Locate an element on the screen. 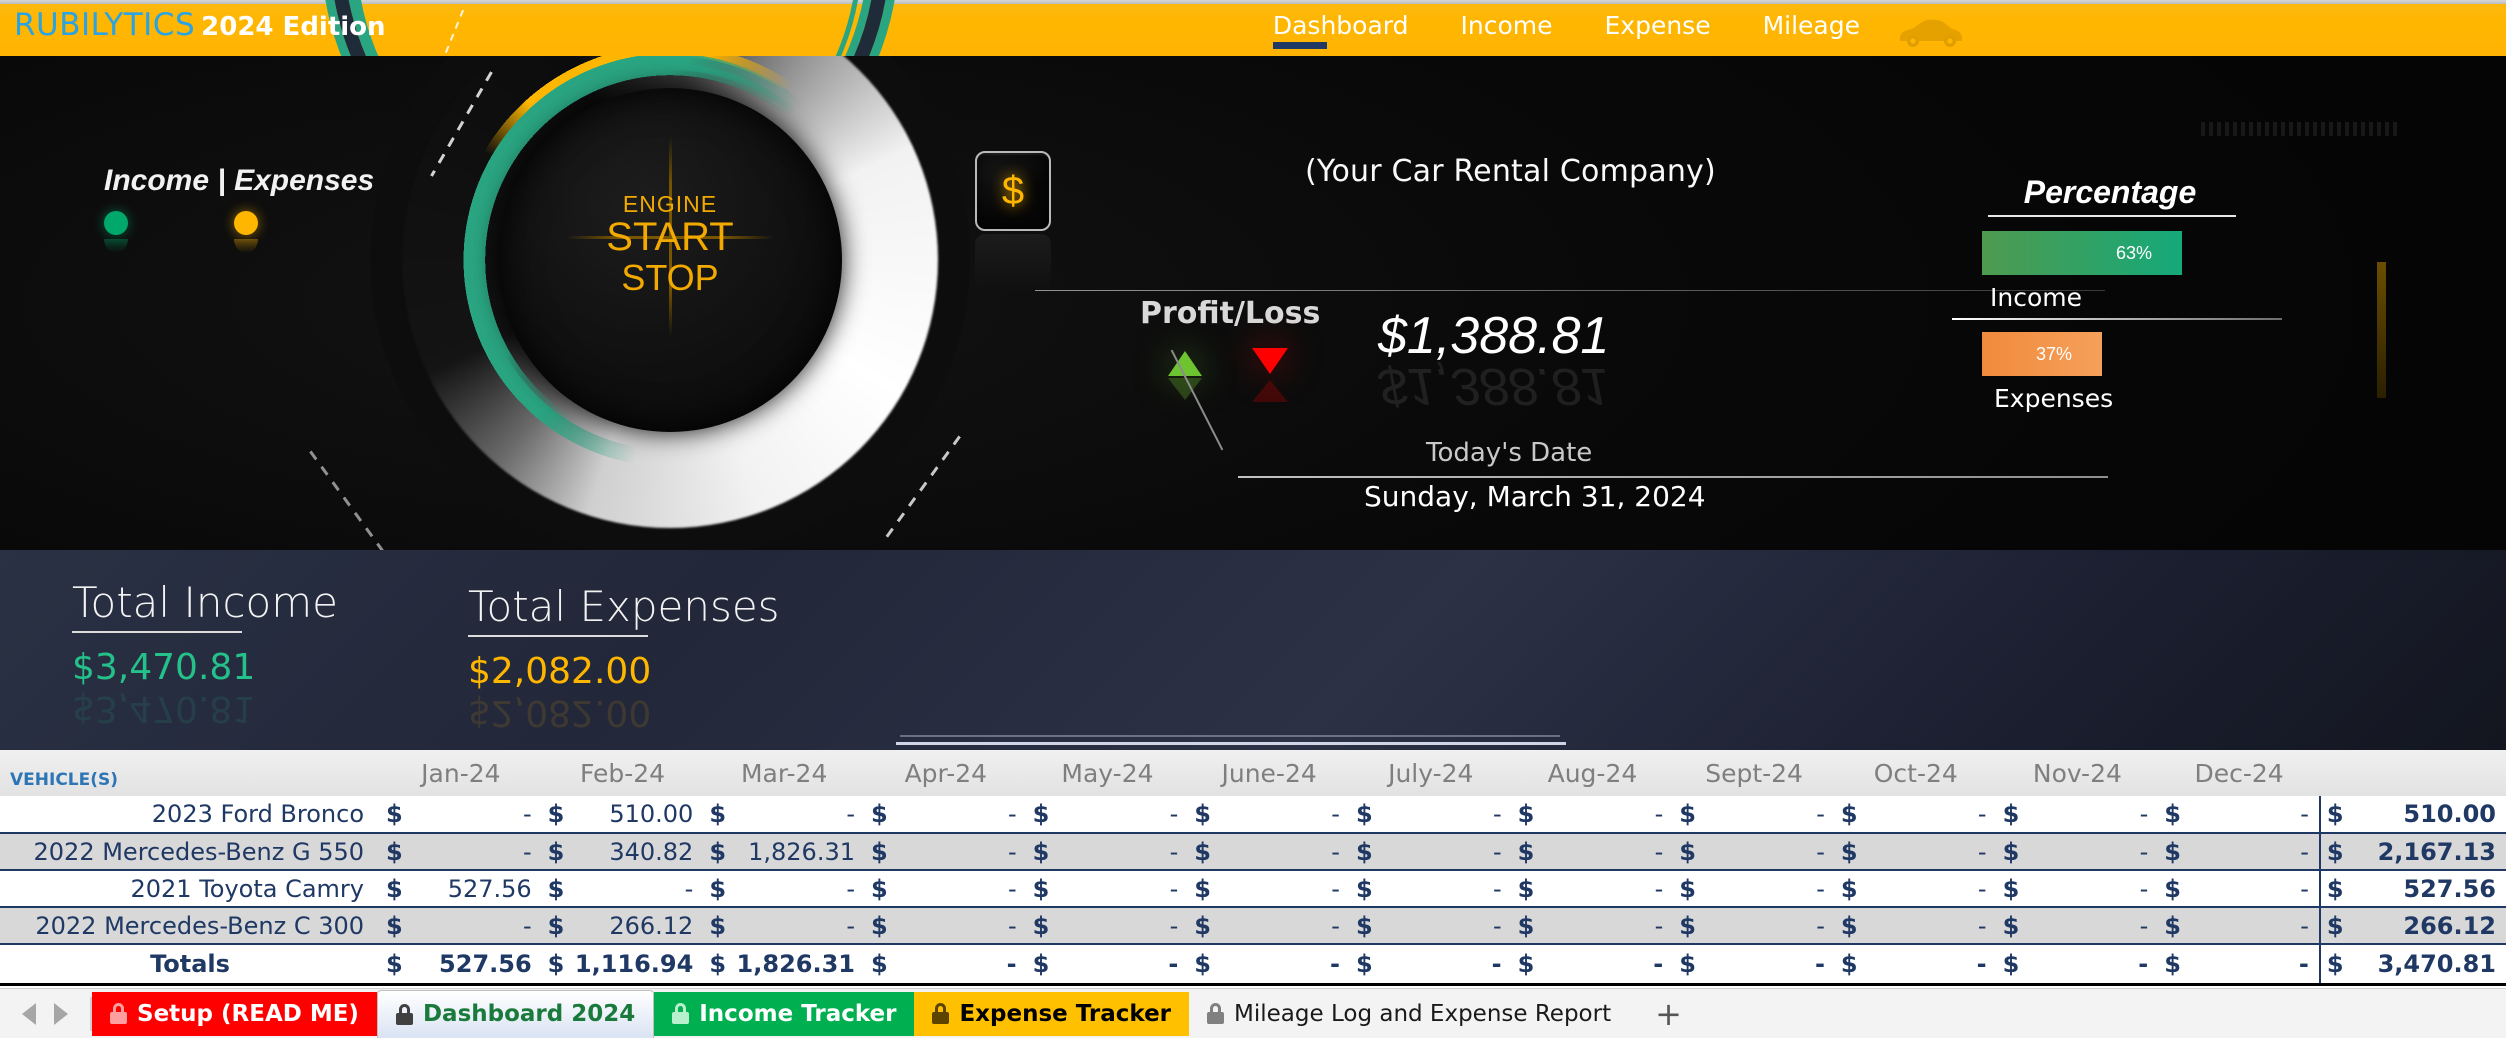 The image size is (2506, 1038). engine-start-stop-button: ENGINE START STOP is located at coordinates (670, 244).